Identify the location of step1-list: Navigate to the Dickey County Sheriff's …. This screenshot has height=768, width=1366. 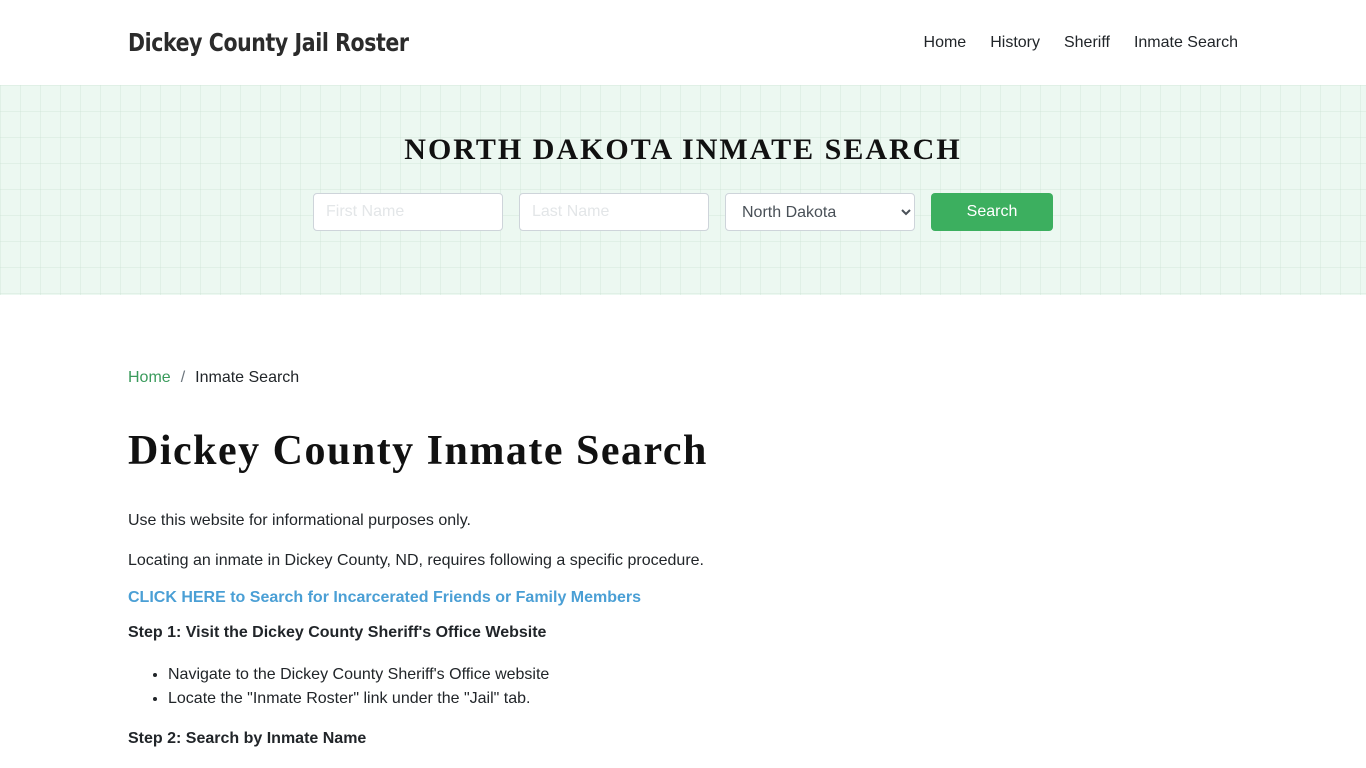
(703, 687).